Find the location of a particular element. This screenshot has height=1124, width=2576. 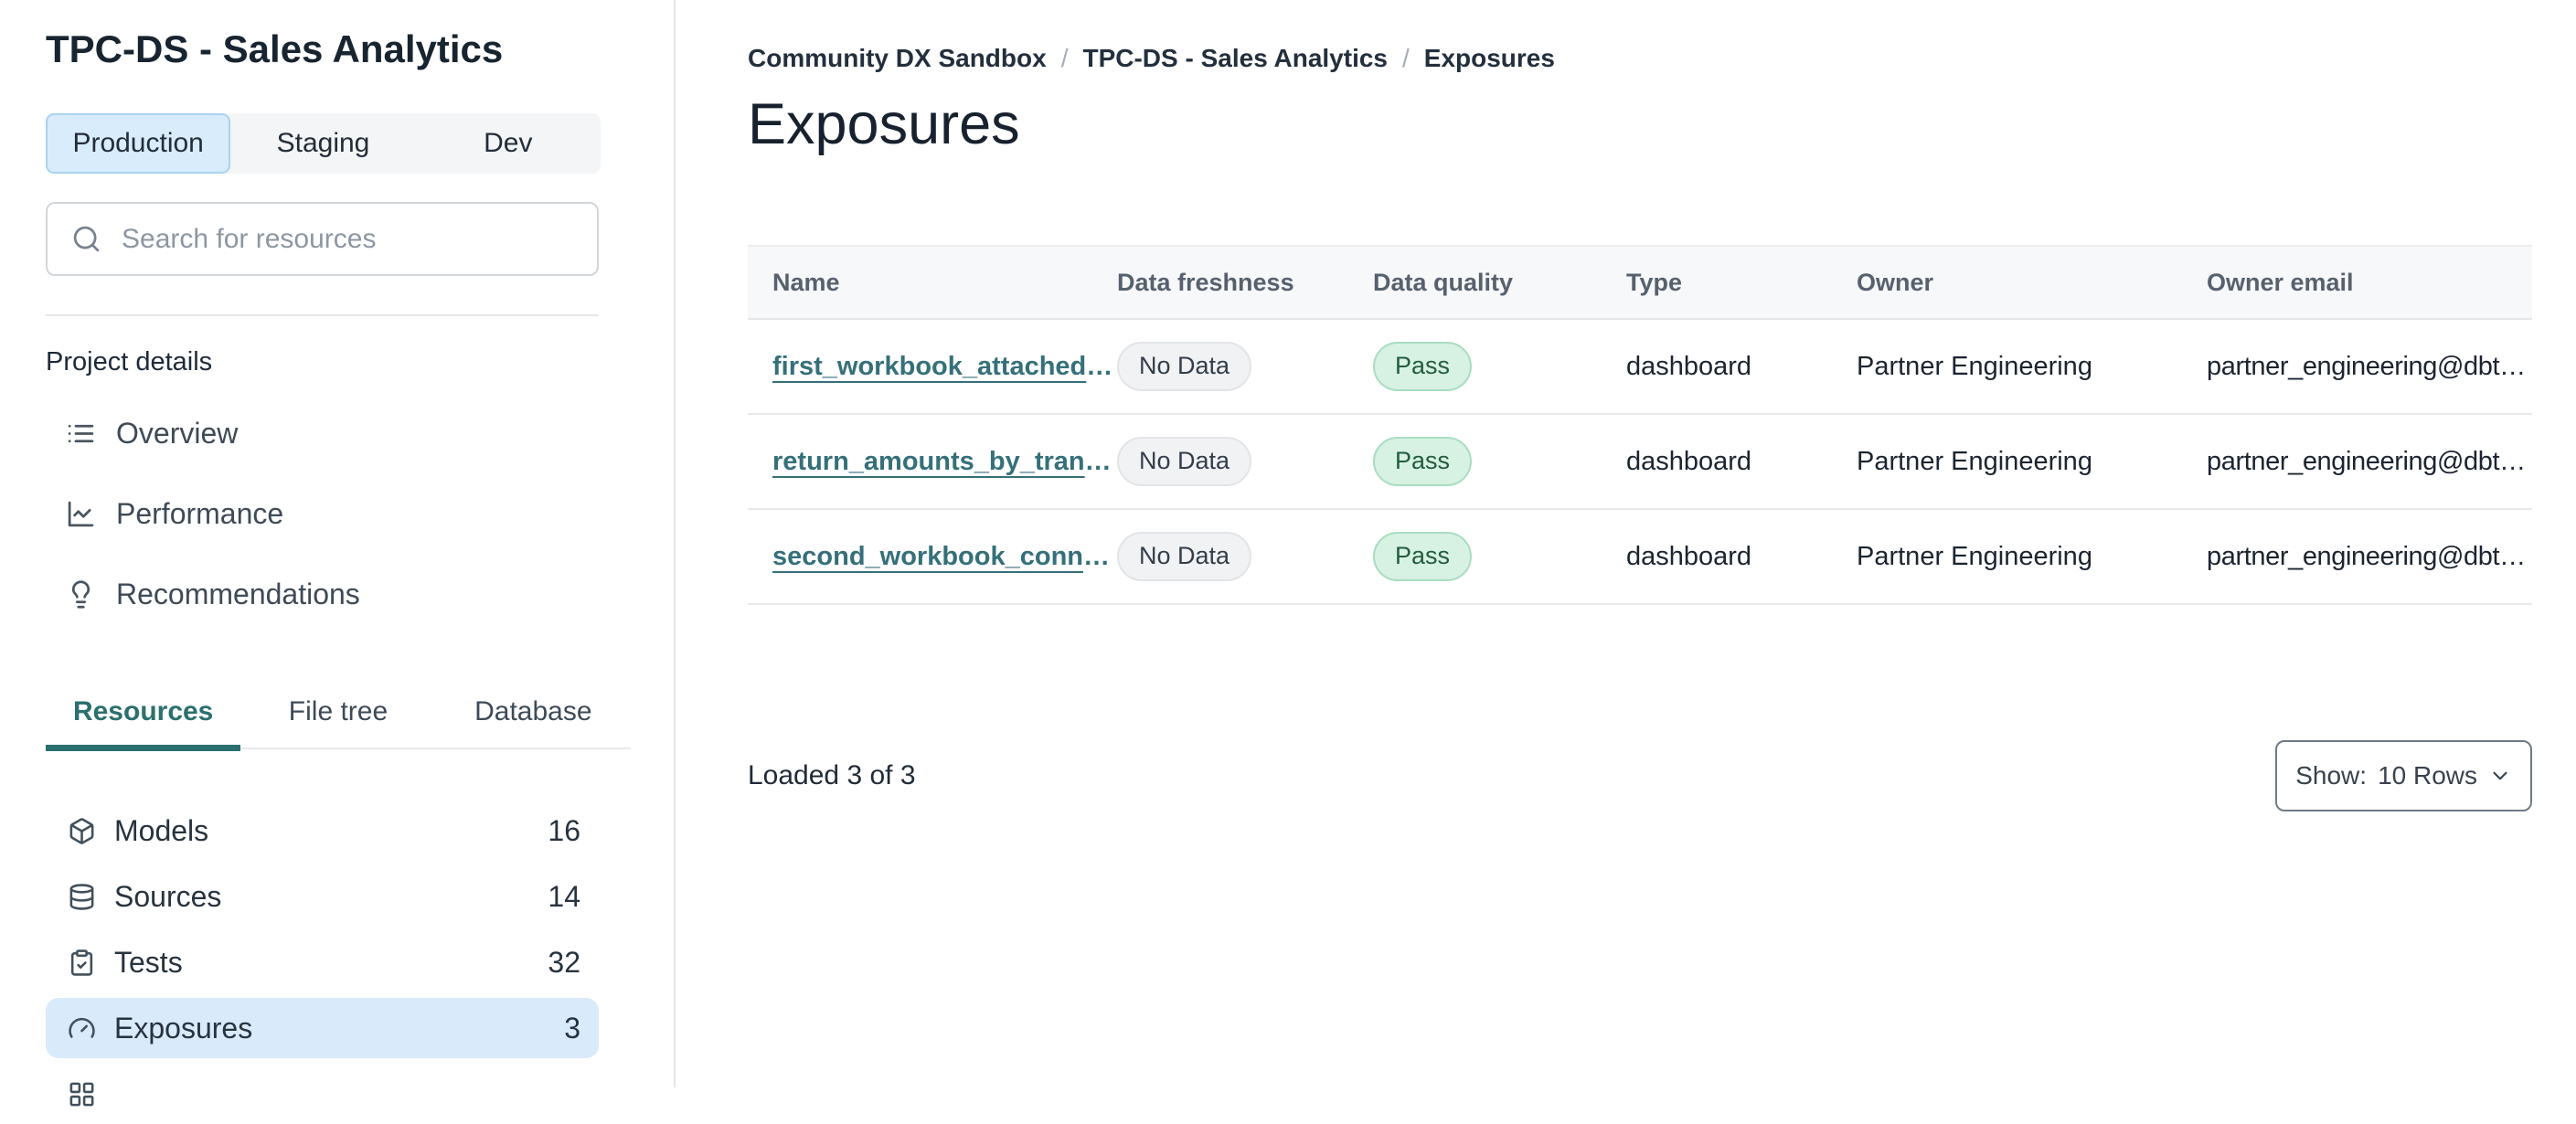

tests-count: 32 is located at coordinates (564, 962).